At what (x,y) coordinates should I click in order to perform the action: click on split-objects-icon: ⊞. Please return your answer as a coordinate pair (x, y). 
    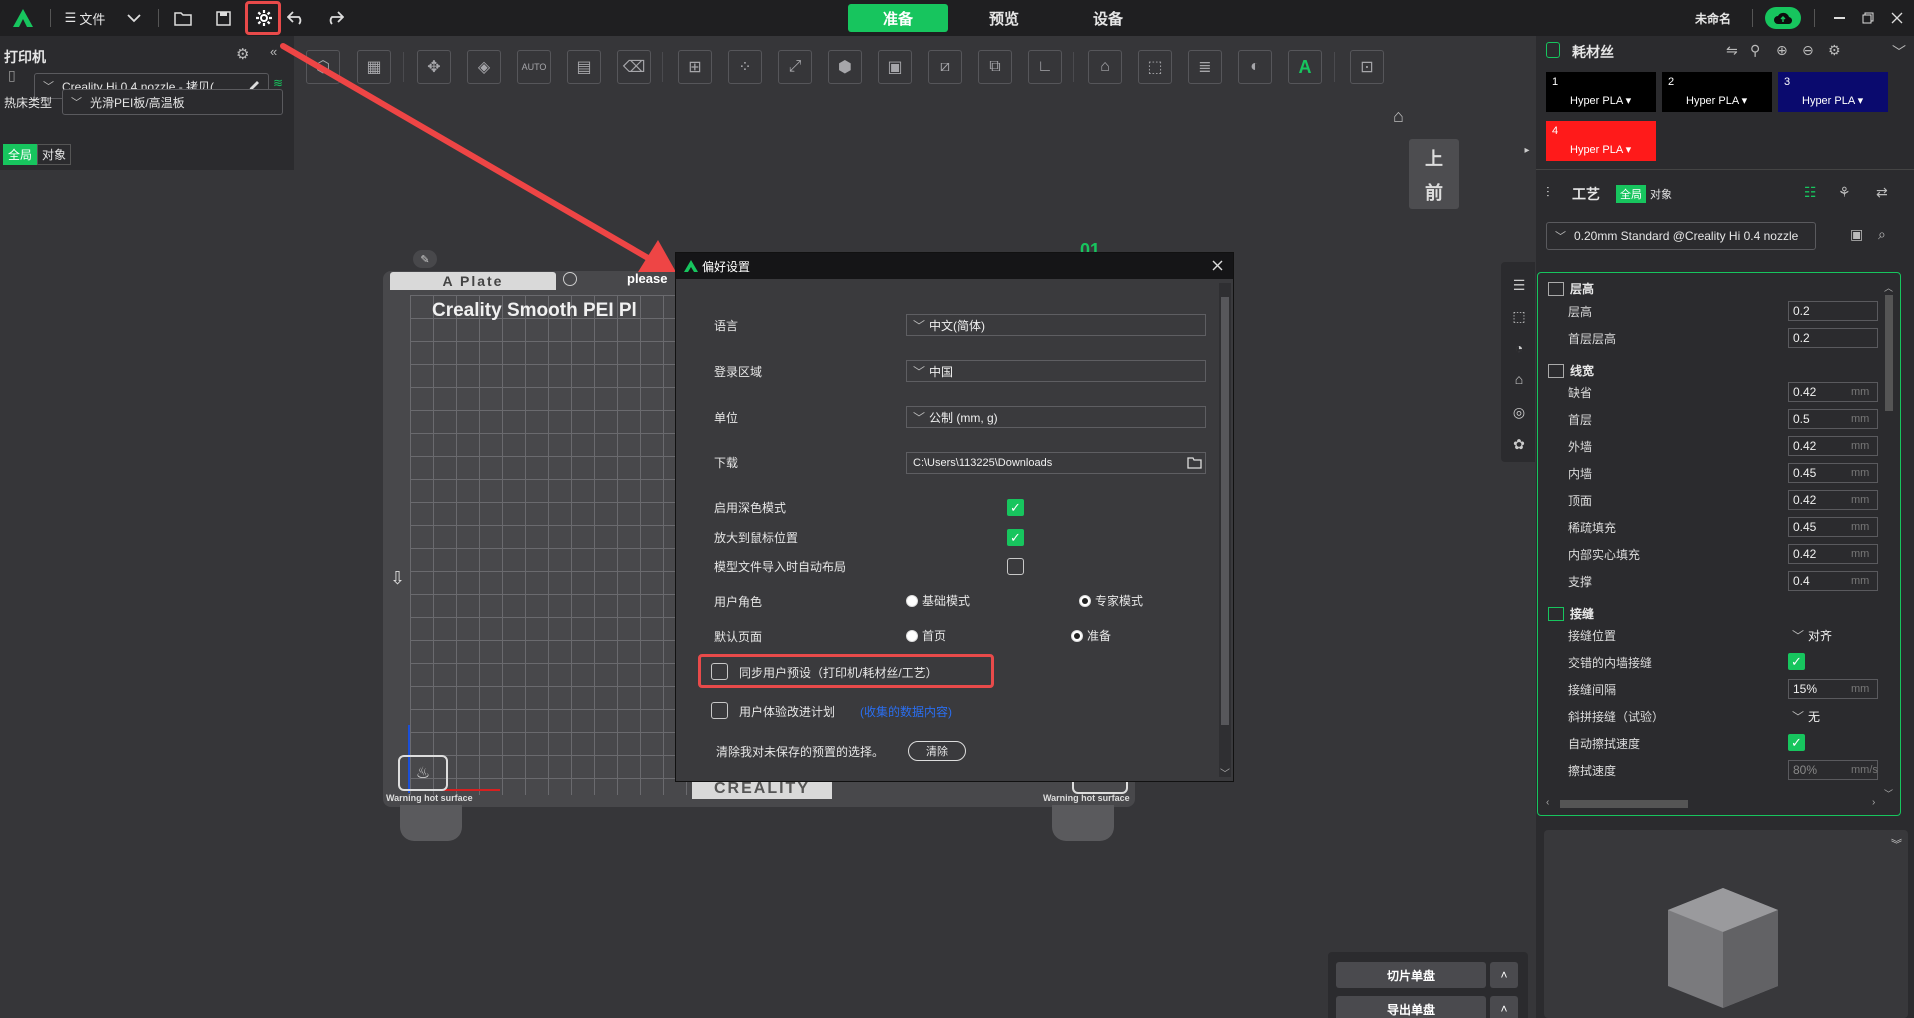
    Looking at the image, I should click on (695, 67).